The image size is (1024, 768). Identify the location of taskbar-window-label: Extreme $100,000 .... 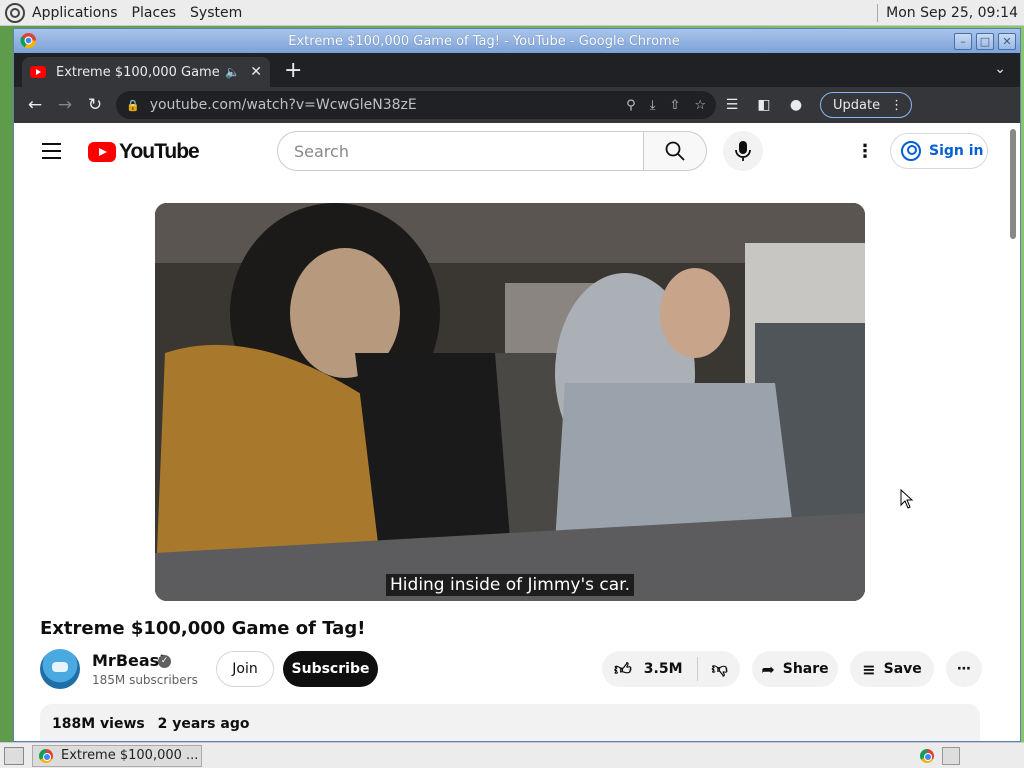
(130, 755).